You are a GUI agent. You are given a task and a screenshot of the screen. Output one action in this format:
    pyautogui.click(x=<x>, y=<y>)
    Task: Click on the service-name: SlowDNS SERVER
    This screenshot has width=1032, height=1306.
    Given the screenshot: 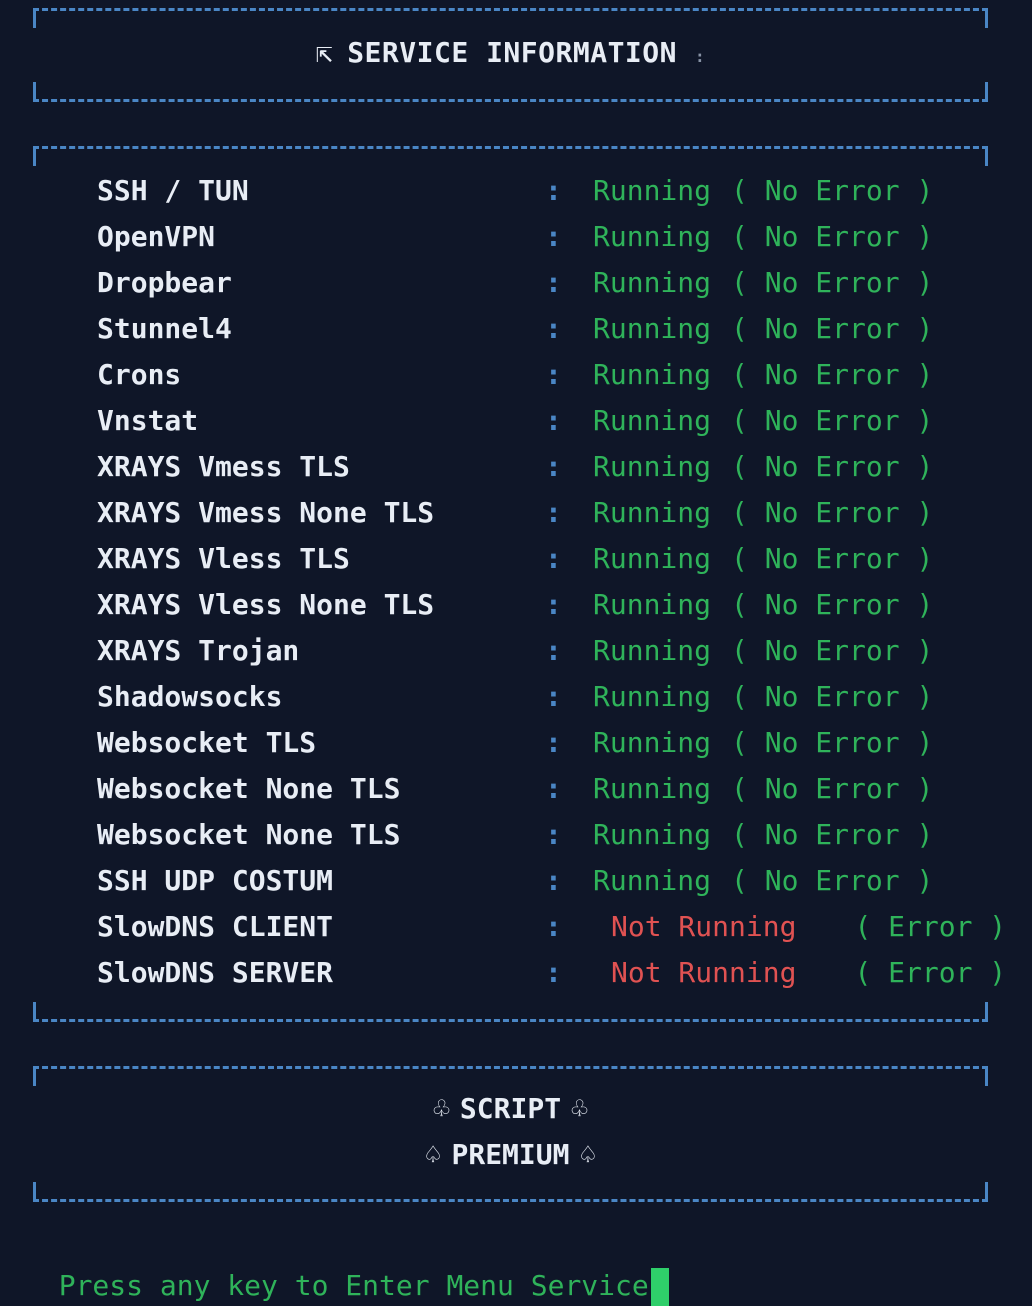 What is the action you would take?
    pyautogui.click(x=215, y=972)
    